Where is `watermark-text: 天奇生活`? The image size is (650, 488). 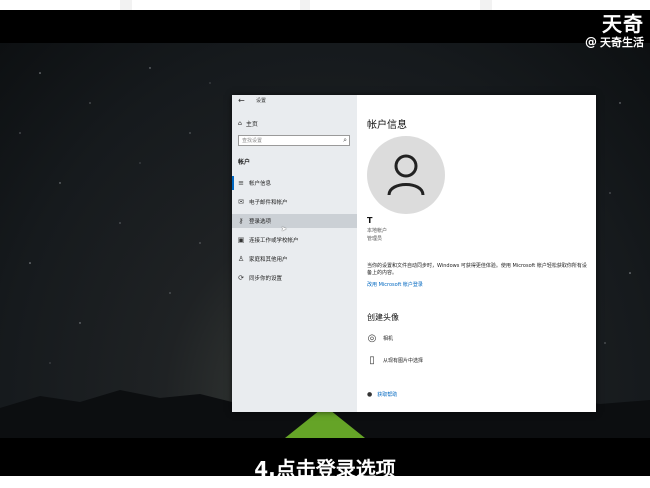 watermark-text: 天奇生活 is located at coordinates (622, 42).